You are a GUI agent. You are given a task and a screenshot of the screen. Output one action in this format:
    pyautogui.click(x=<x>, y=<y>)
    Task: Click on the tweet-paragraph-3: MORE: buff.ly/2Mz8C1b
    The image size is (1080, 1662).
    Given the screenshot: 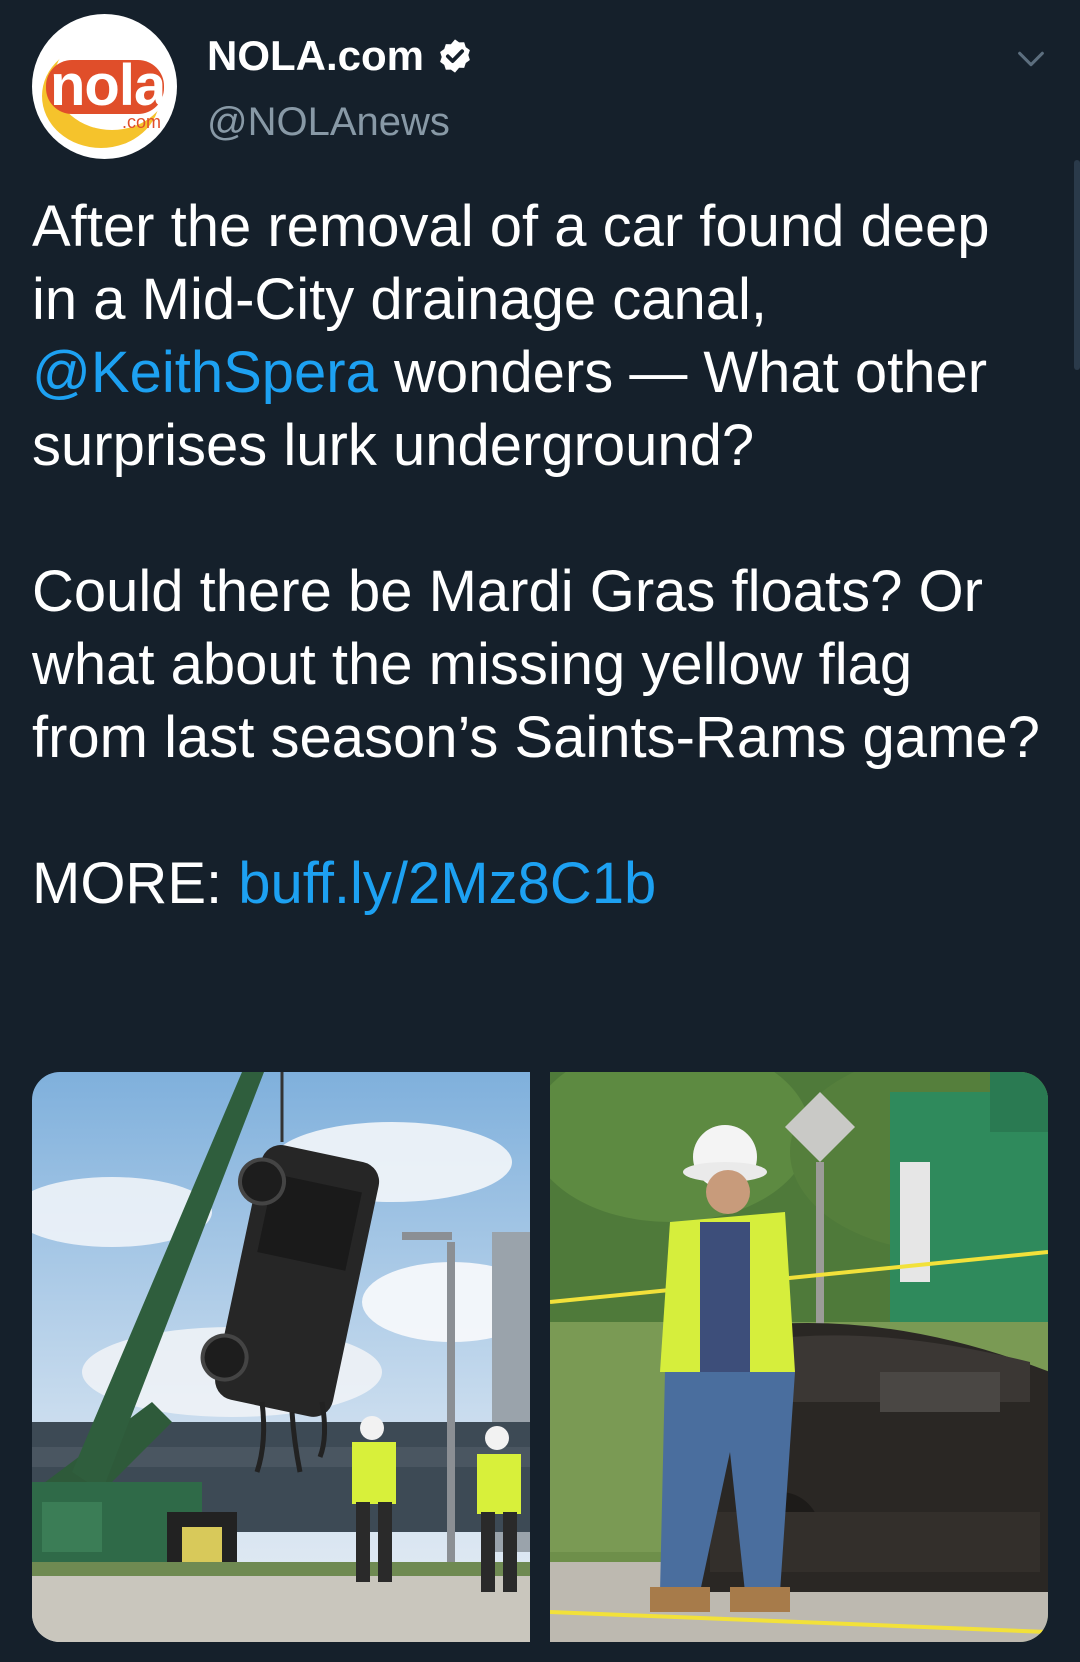 What is the action you would take?
    pyautogui.click(x=537, y=883)
    